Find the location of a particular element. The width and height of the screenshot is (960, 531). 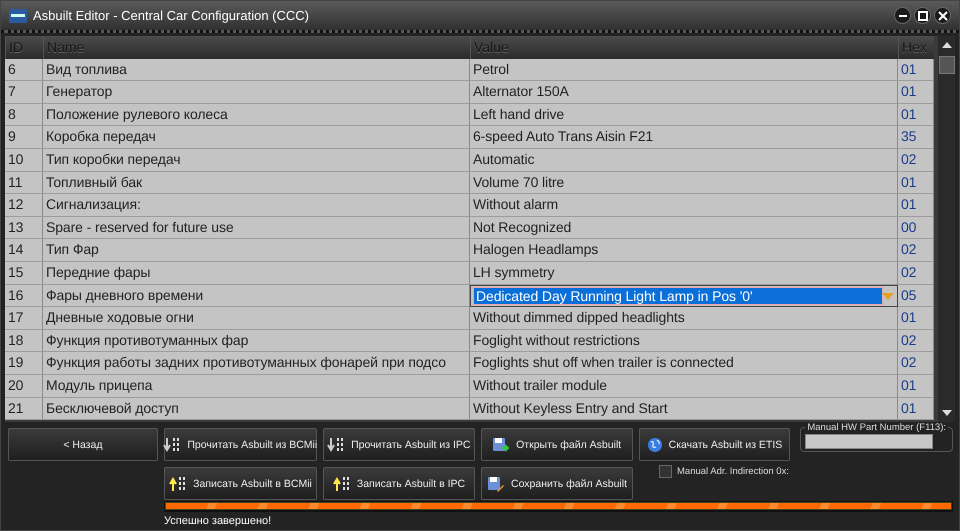

toolbar-button: Записать Asbuilt в BCMii is located at coordinates (240, 483).